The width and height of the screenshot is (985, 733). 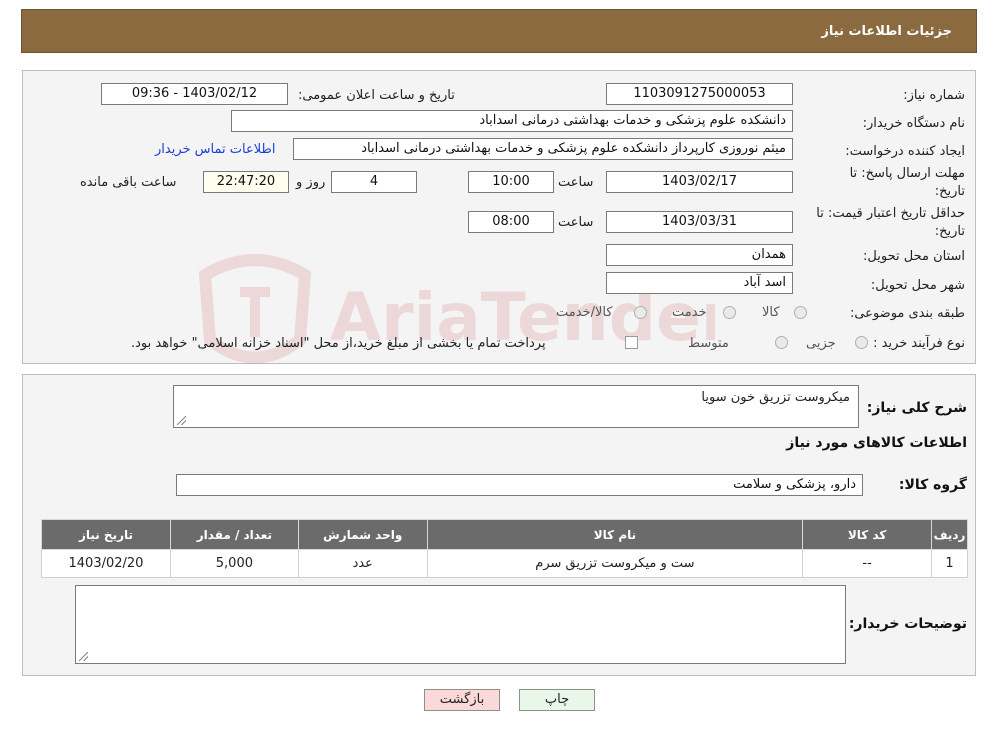 What do you see at coordinates (916, 408) in the screenshot?
I see `summary-label: شرح کلی نیاز:` at bounding box center [916, 408].